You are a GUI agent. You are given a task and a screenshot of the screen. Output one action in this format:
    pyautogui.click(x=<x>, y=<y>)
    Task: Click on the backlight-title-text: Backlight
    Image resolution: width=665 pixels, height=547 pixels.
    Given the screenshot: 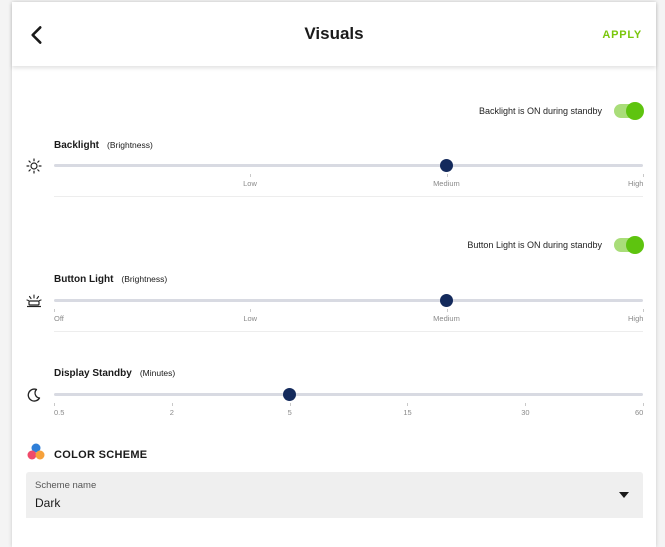 What is the action you would take?
    pyautogui.click(x=77, y=145)
    